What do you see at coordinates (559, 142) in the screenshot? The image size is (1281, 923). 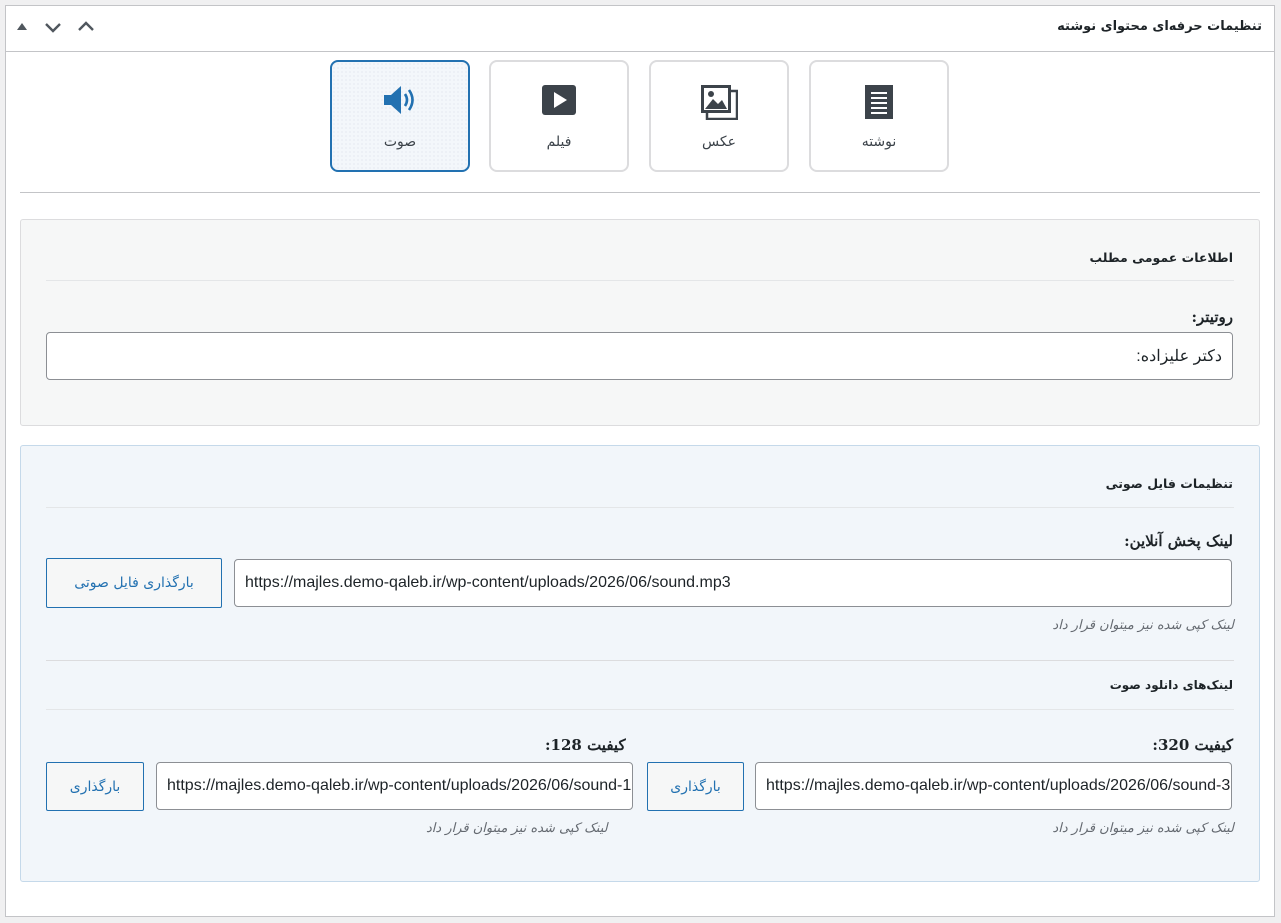 I see `format-video-label: فیلم` at bounding box center [559, 142].